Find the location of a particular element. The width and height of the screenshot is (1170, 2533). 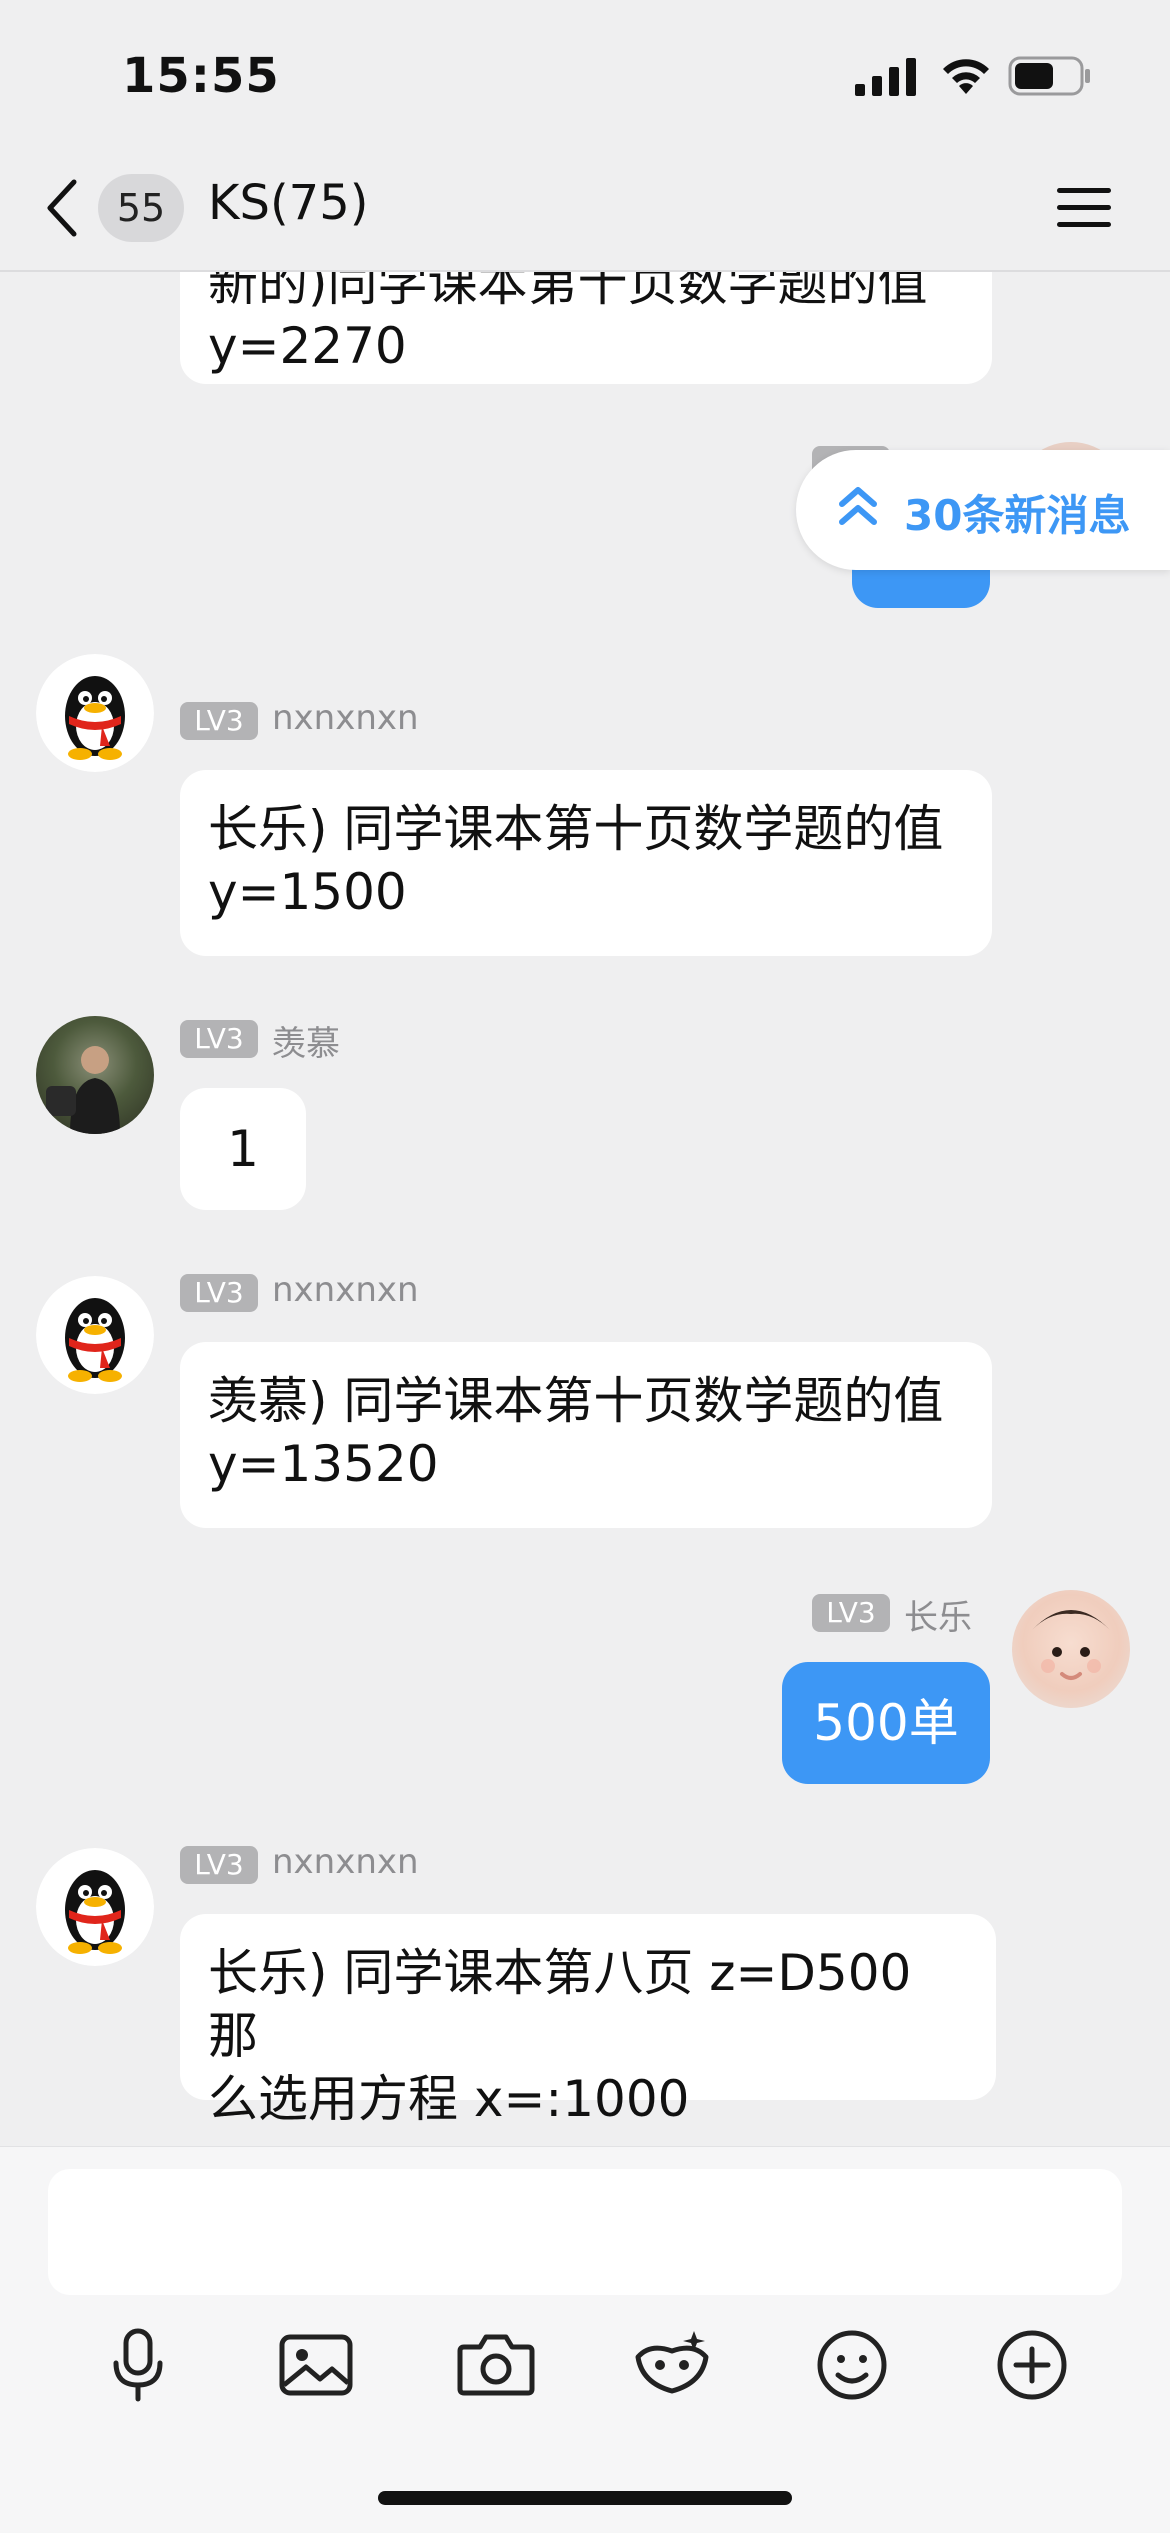

new-messages-label: 30条新消息 is located at coordinates (1017, 515).